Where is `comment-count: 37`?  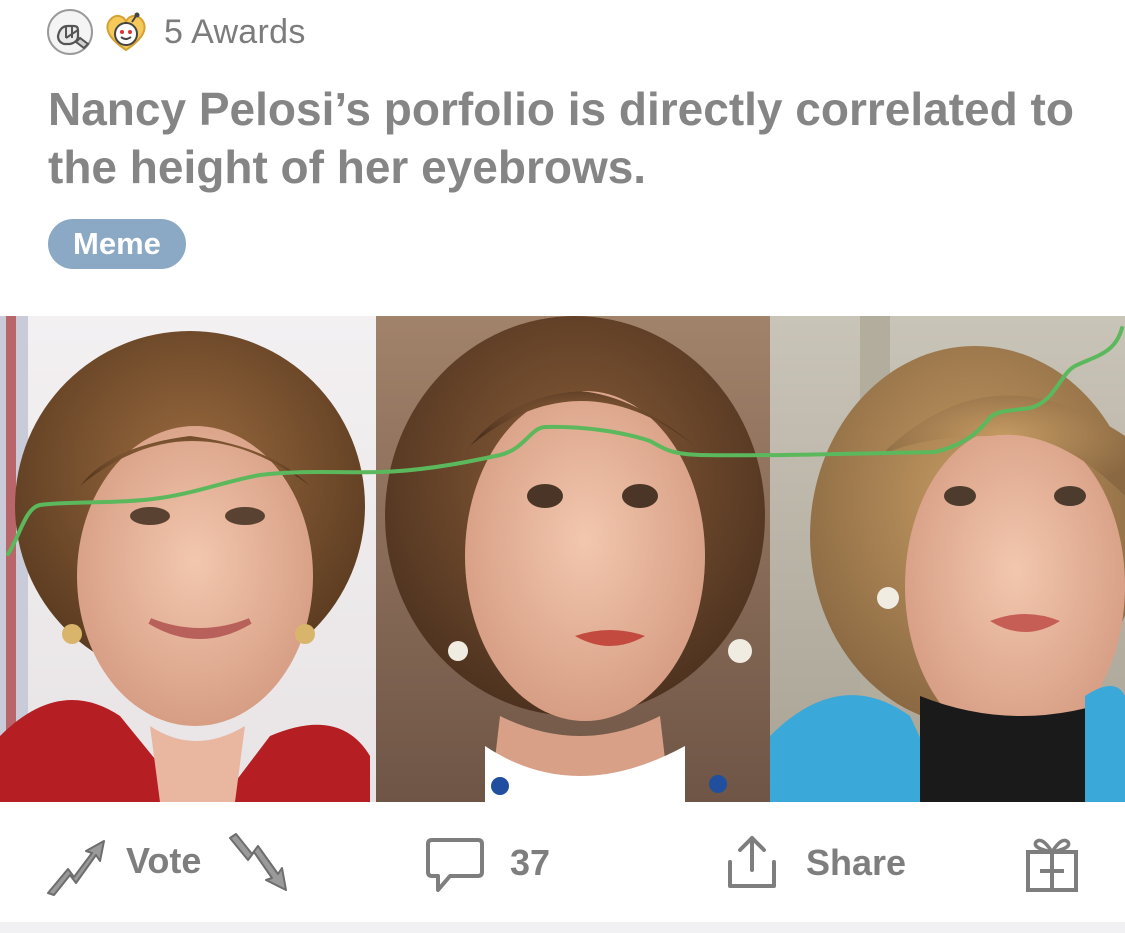 comment-count: 37 is located at coordinates (530, 863).